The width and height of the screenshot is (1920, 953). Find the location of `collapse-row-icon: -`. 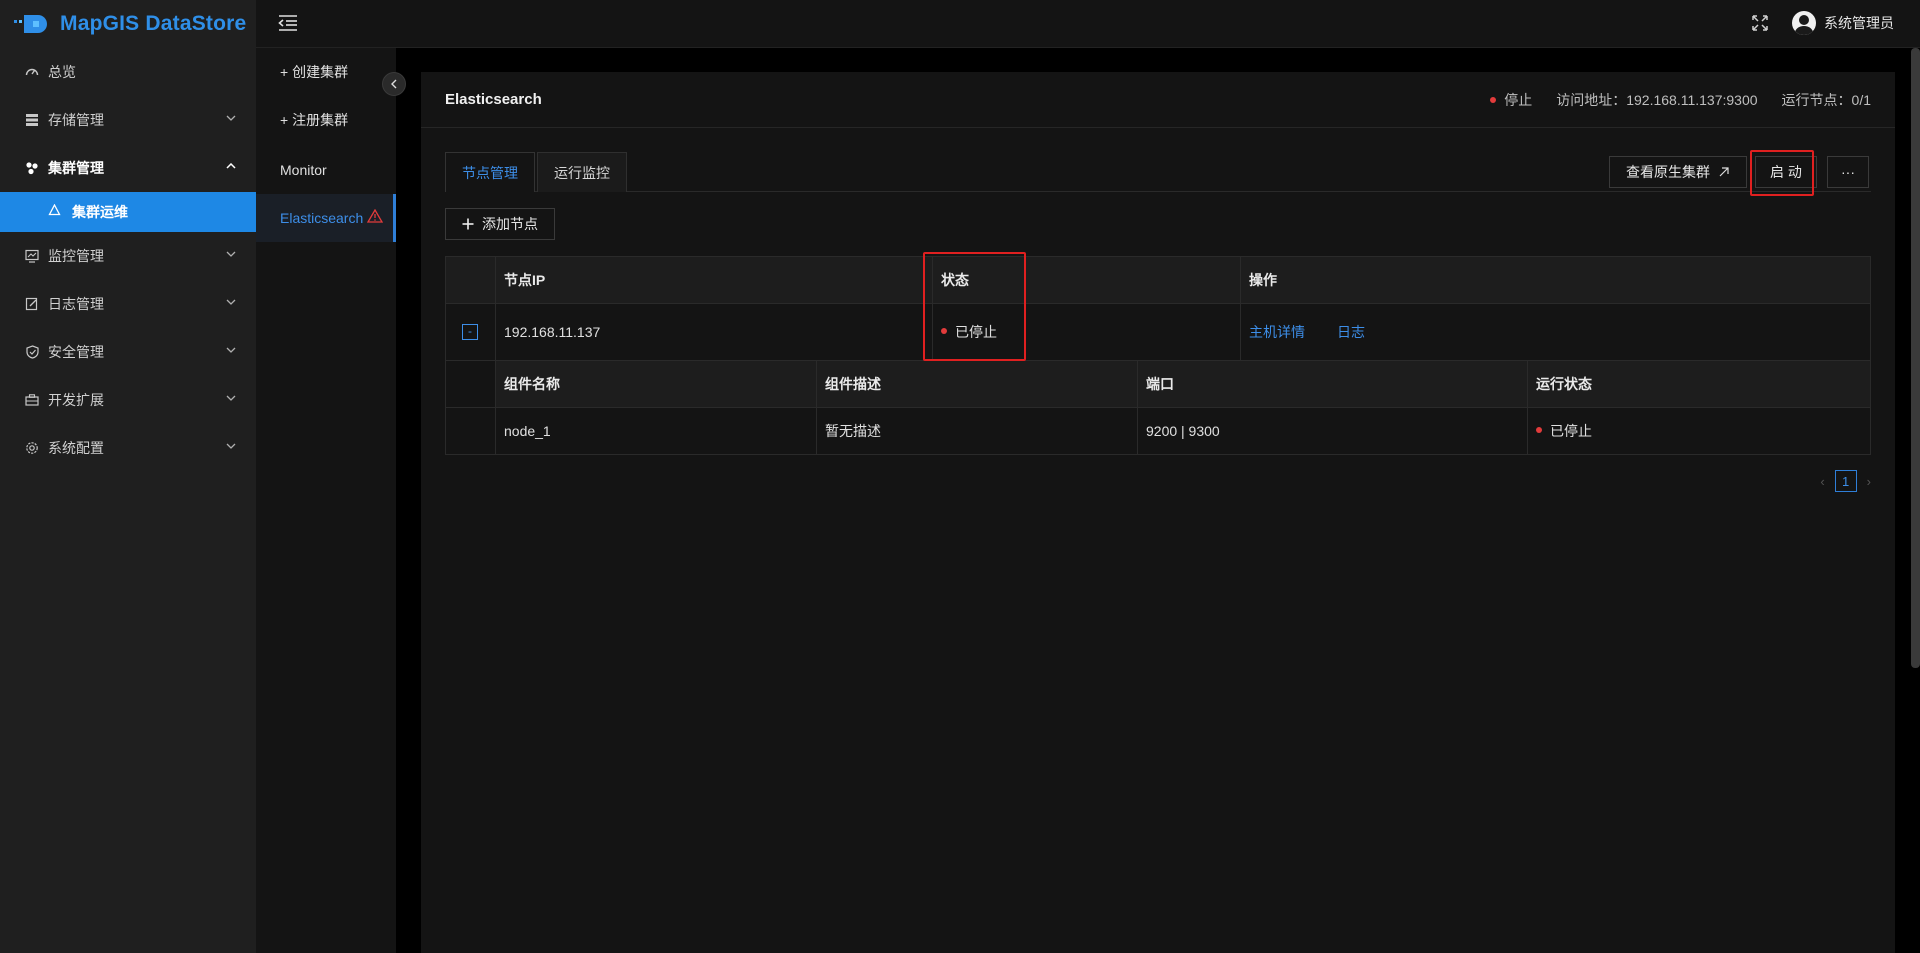

collapse-row-icon: - is located at coordinates (470, 332).